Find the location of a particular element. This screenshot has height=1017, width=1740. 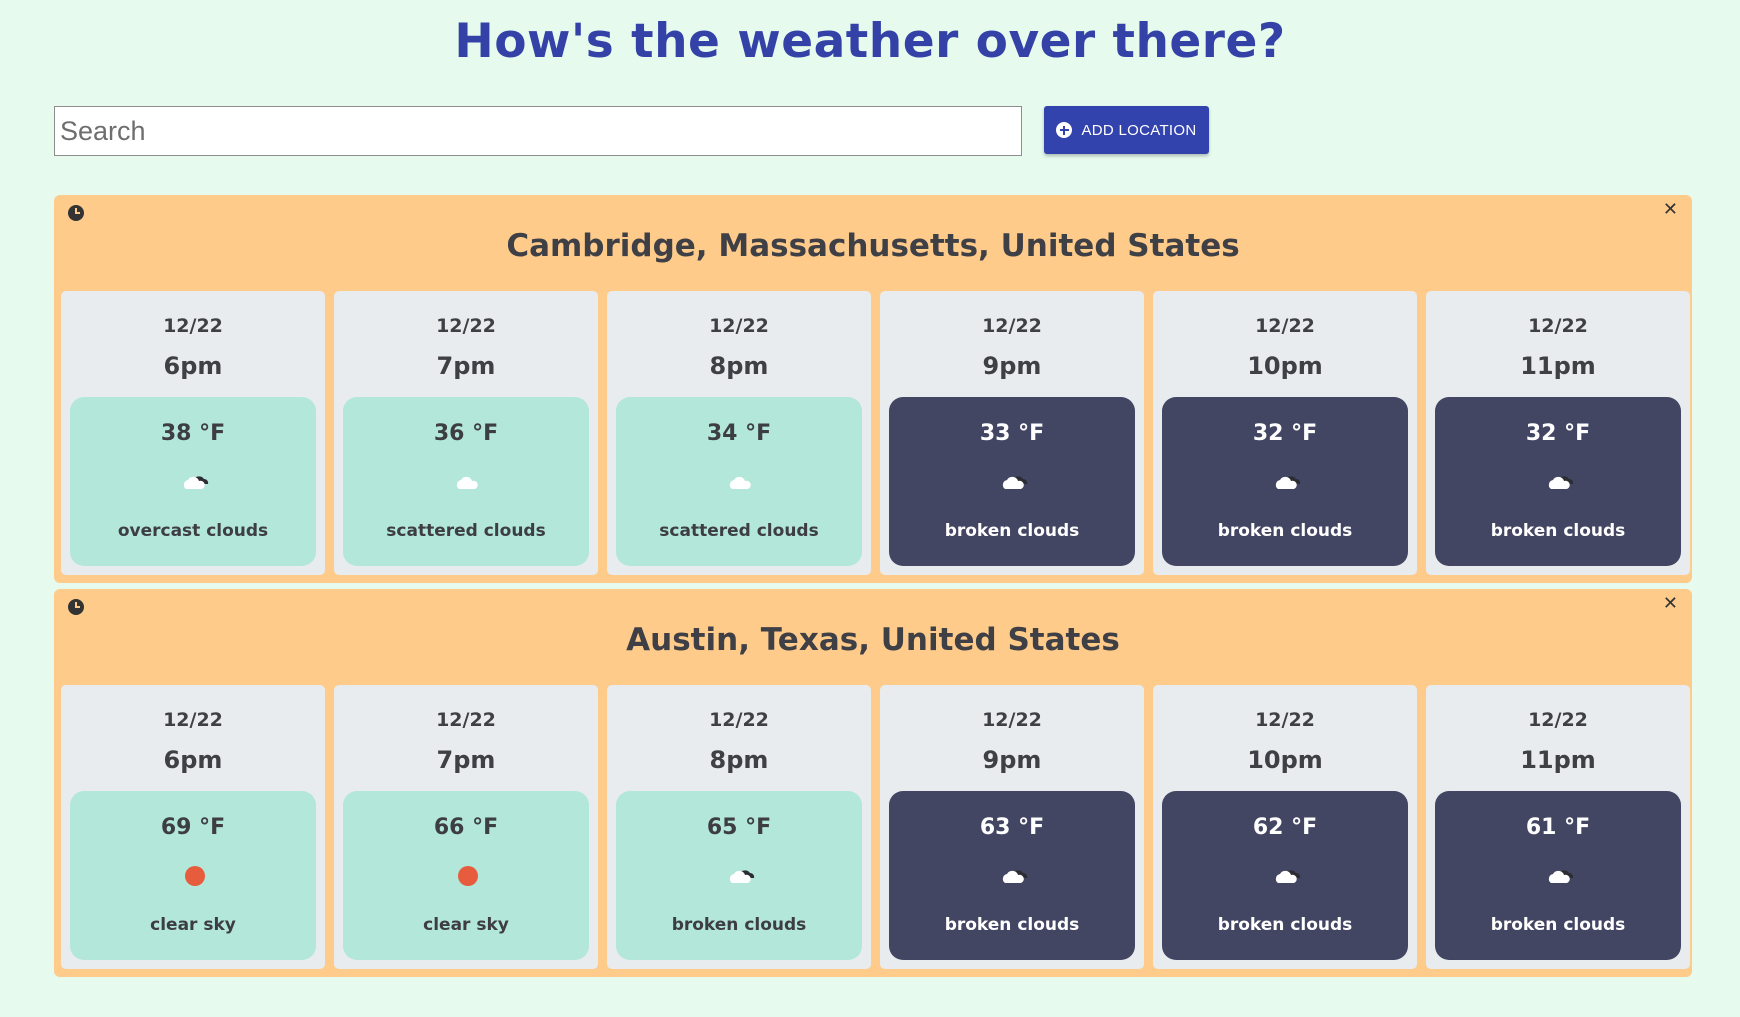

hour-card: 12/22 7pm 36 °F scattered clouds is located at coordinates (466, 433).